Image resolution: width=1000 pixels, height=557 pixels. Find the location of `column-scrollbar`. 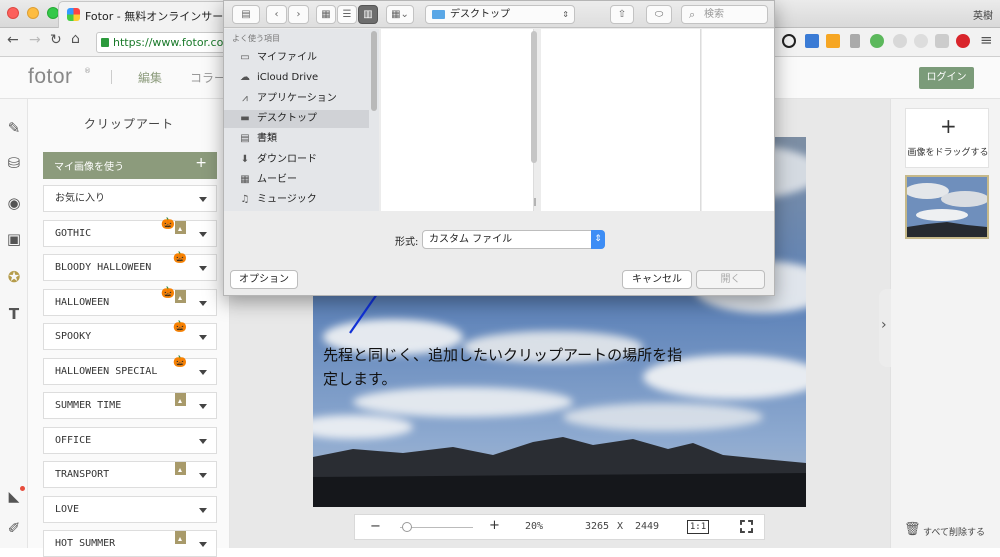

column-scrollbar is located at coordinates (534, 97).